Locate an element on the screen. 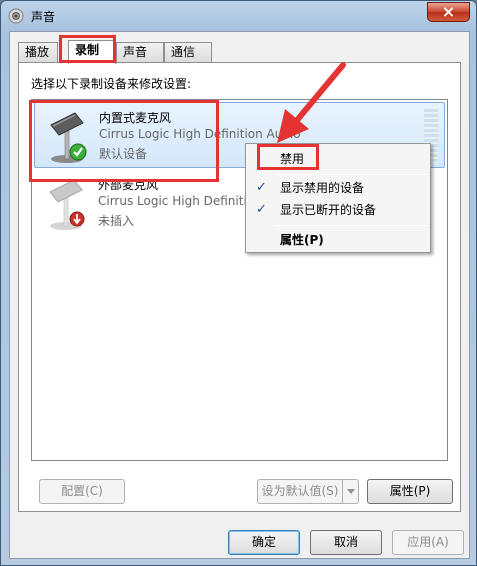 The height and width of the screenshot is (566, 477). set-default-label: 设为默认值(S) is located at coordinates (300, 491).